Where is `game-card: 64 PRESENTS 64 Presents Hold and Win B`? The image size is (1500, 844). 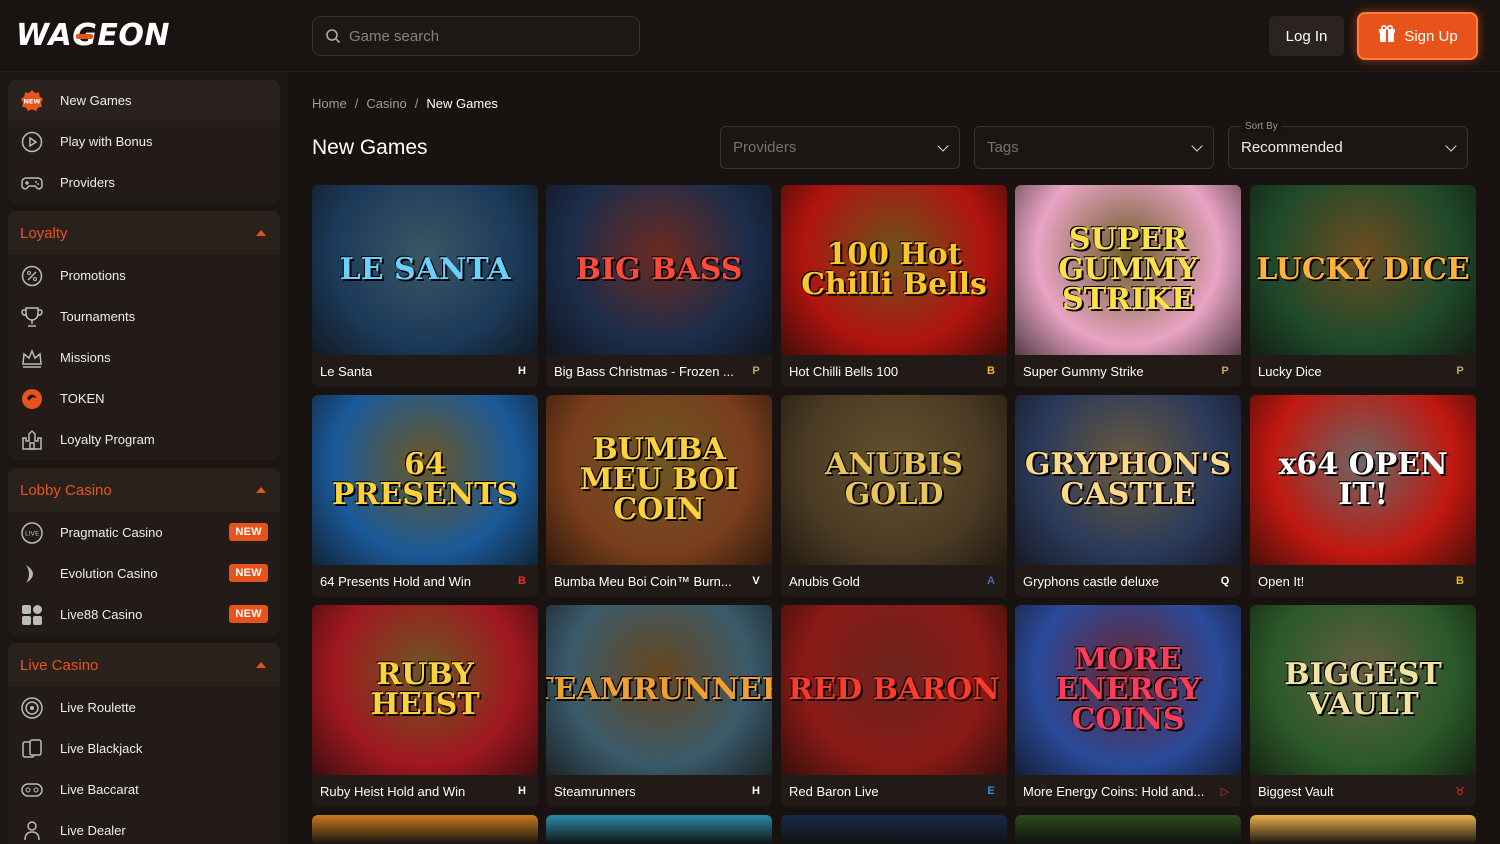
game-card: 64 PRESENTS 64 Presents Hold and Win B is located at coordinates (425, 496).